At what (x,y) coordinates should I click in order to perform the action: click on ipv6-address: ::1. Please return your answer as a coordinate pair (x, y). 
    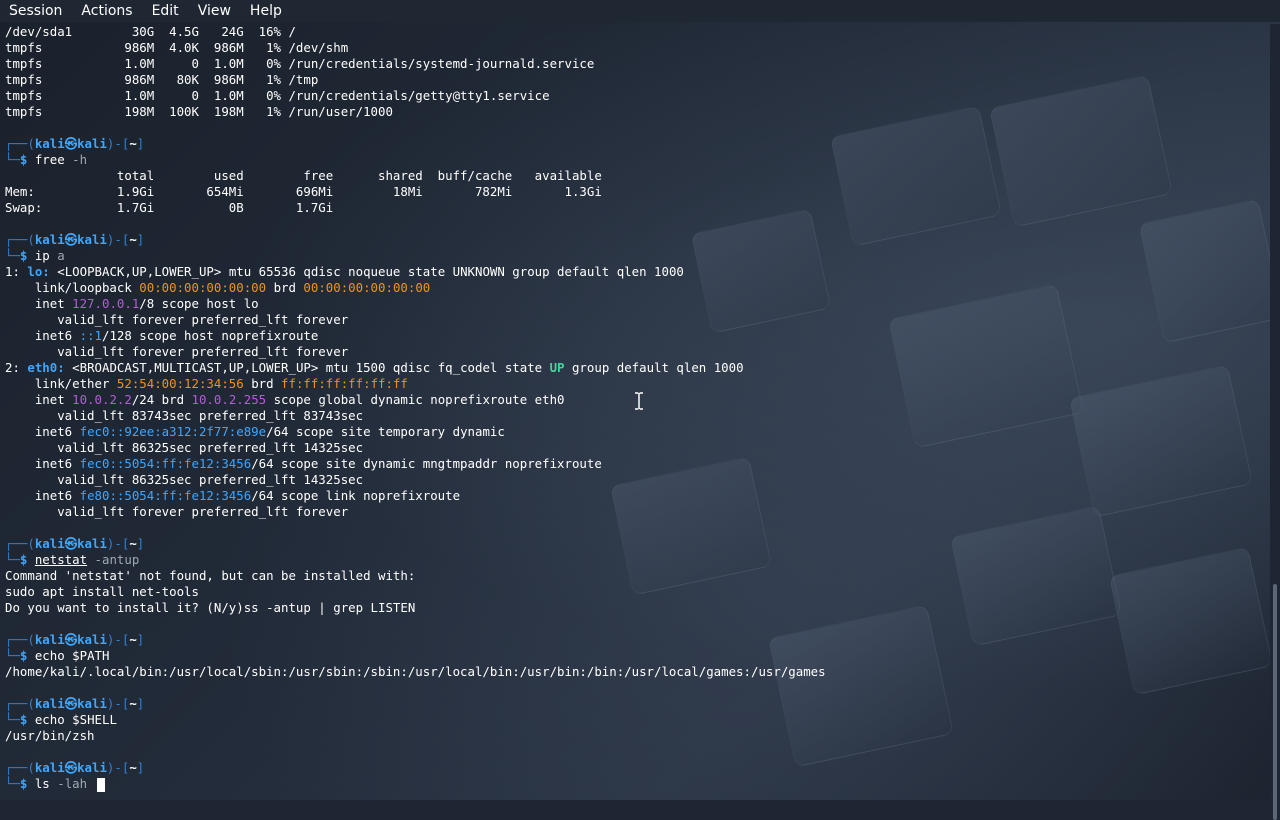
    Looking at the image, I should click on (90, 335).